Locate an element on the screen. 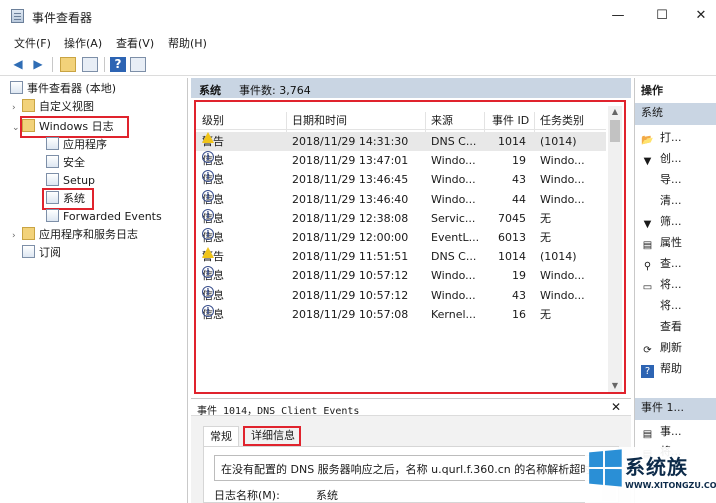 This screenshot has width=716, height=503. tree-label-subscriptions: 订阅 is located at coordinates (50, 252).